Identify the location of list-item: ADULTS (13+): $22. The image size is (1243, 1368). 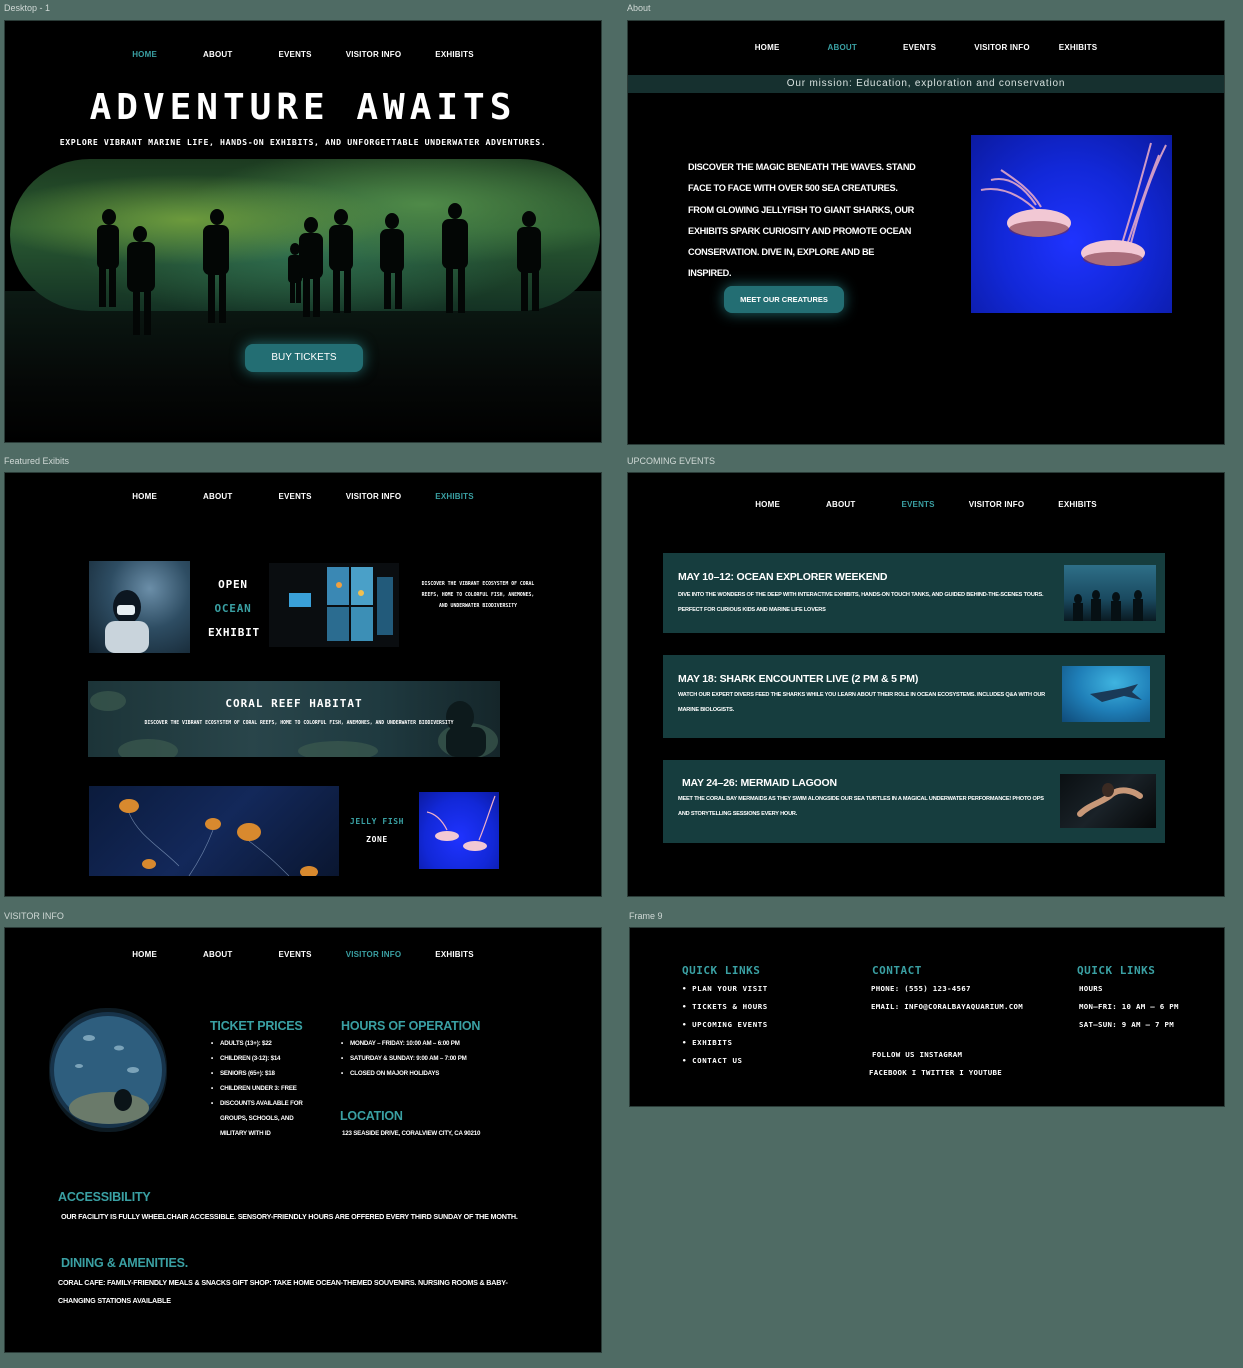
(266, 1043).